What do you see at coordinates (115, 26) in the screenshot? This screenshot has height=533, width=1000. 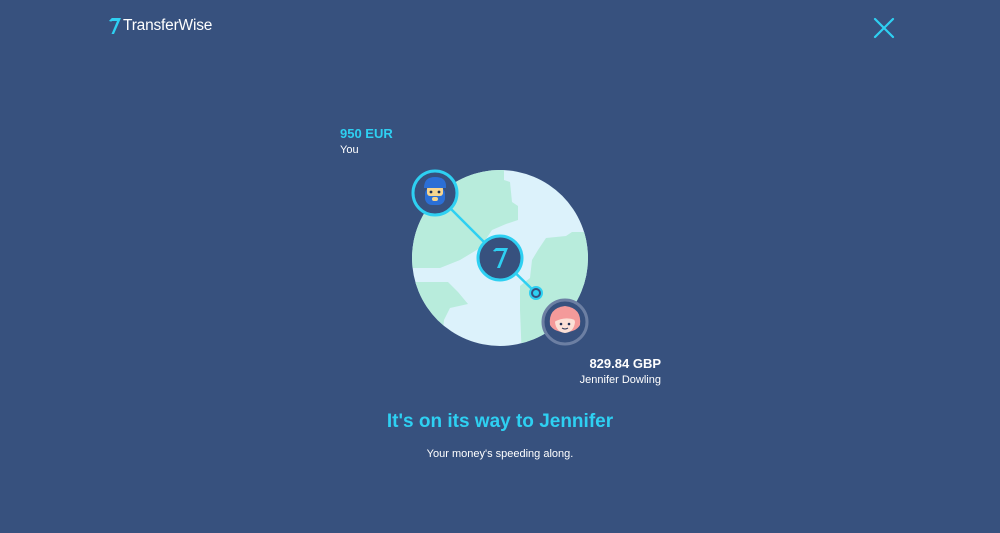 I see `transferwise-flag-icon` at bounding box center [115, 26].